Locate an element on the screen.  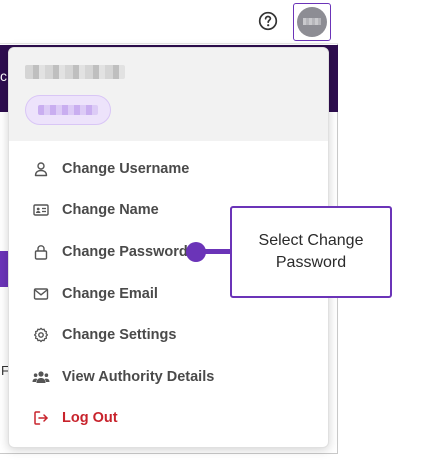
menu-item-label: Change Username is located at coordinates (126, 168).